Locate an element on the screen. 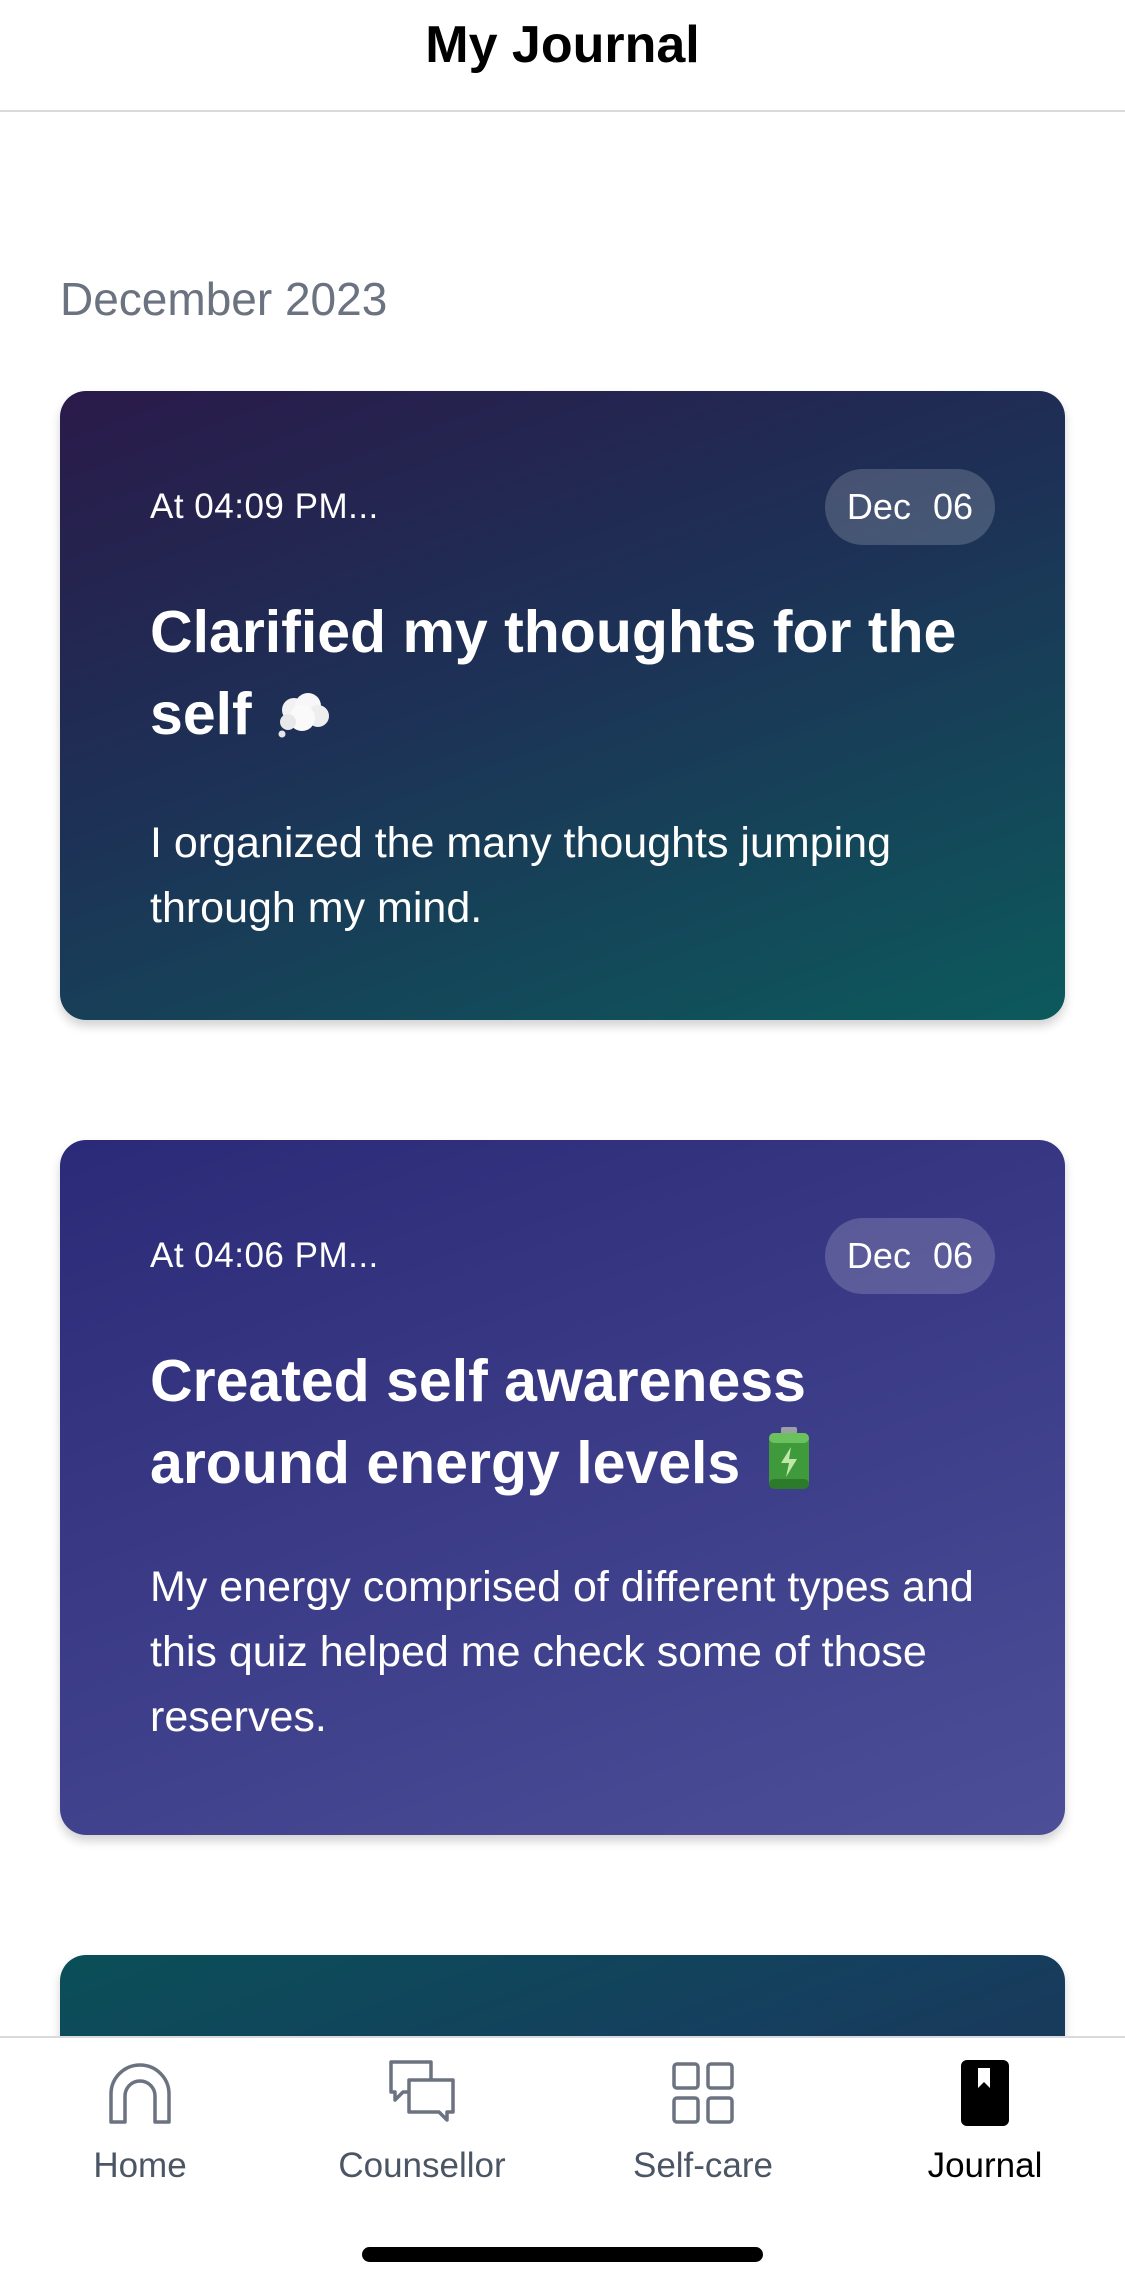 This screenshot has width=1125, height=2284. top-header: My Journal is located at coordinates (562, 56).